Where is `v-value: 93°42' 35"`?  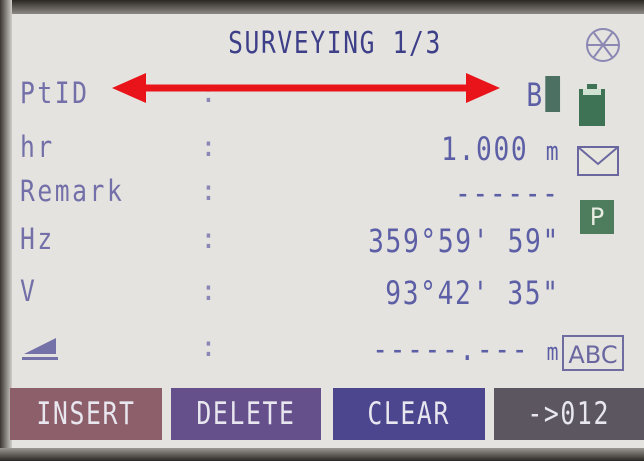 v-value: 93°42' 35" is located at coordinates (472, 293).